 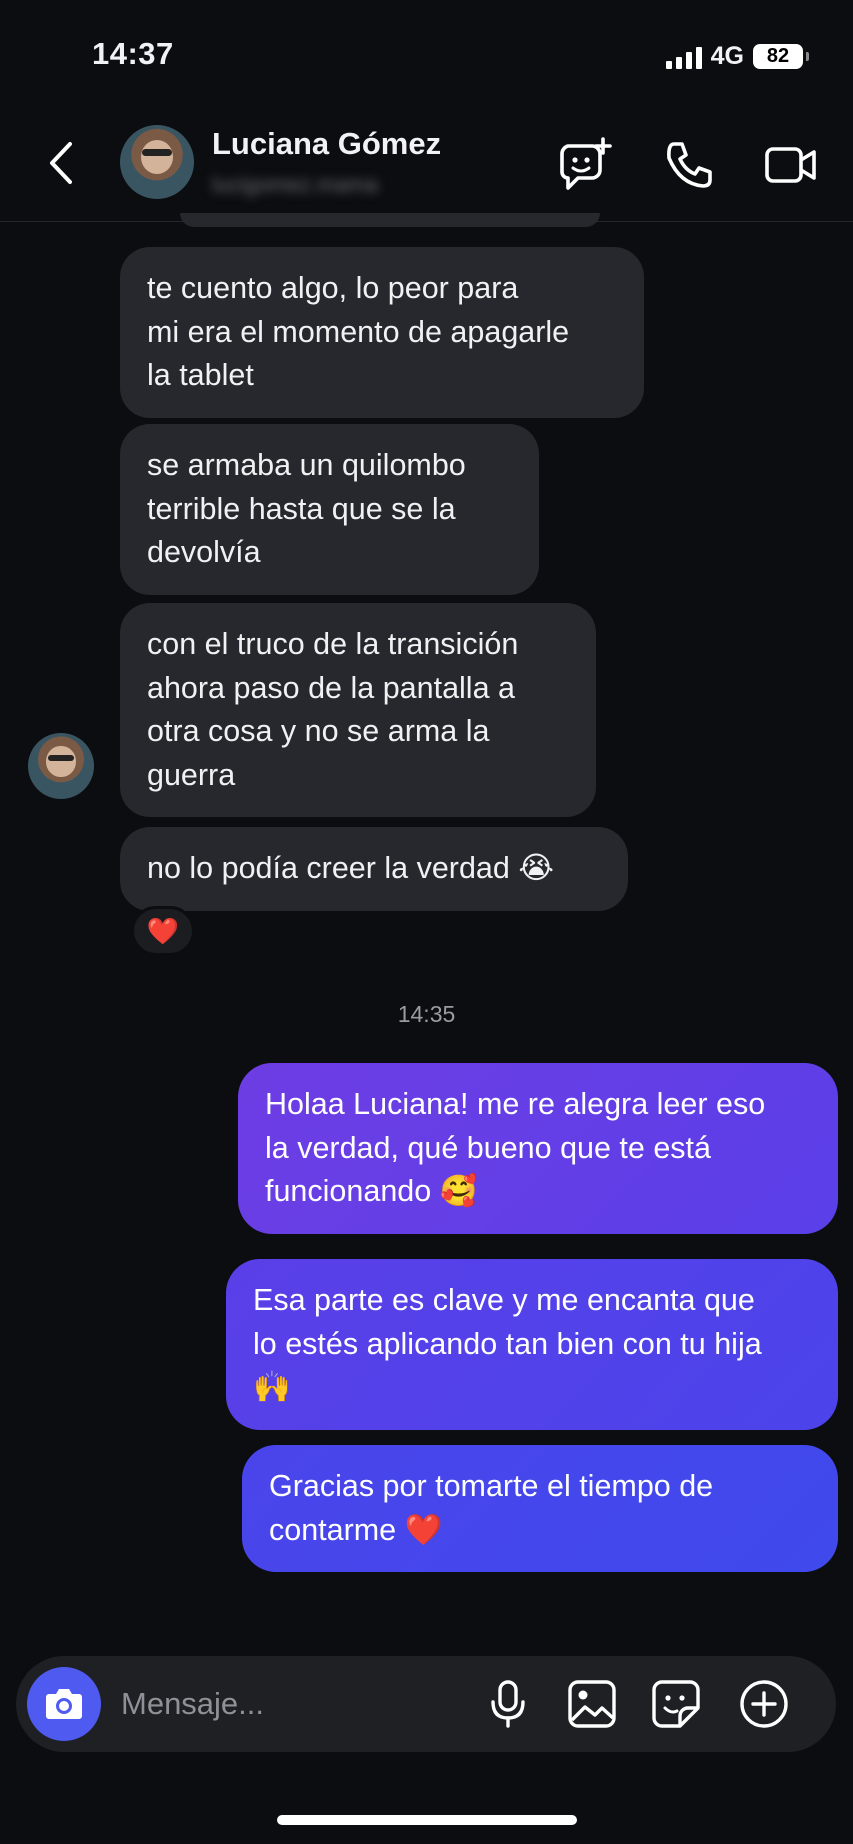 I want to click on voice-call-button, so click(x=689, y=165).